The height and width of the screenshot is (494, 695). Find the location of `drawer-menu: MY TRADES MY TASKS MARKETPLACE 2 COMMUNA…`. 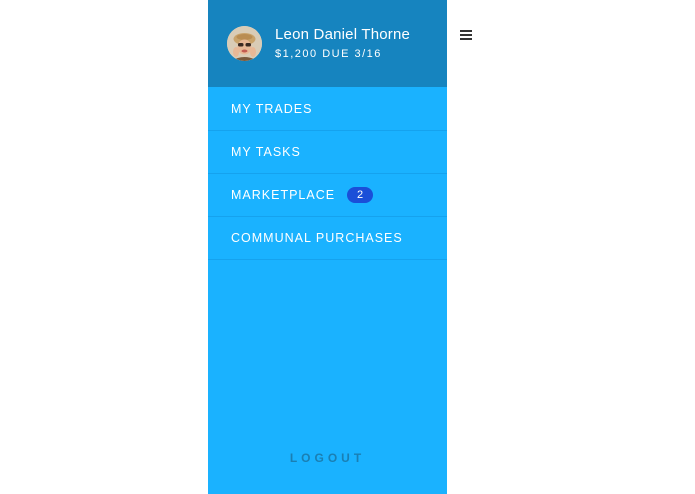

drawer-menu: MY TRADES MY TASKS MARKETPLACE 2 COMMUNA… is located at coordinates (327, 173).